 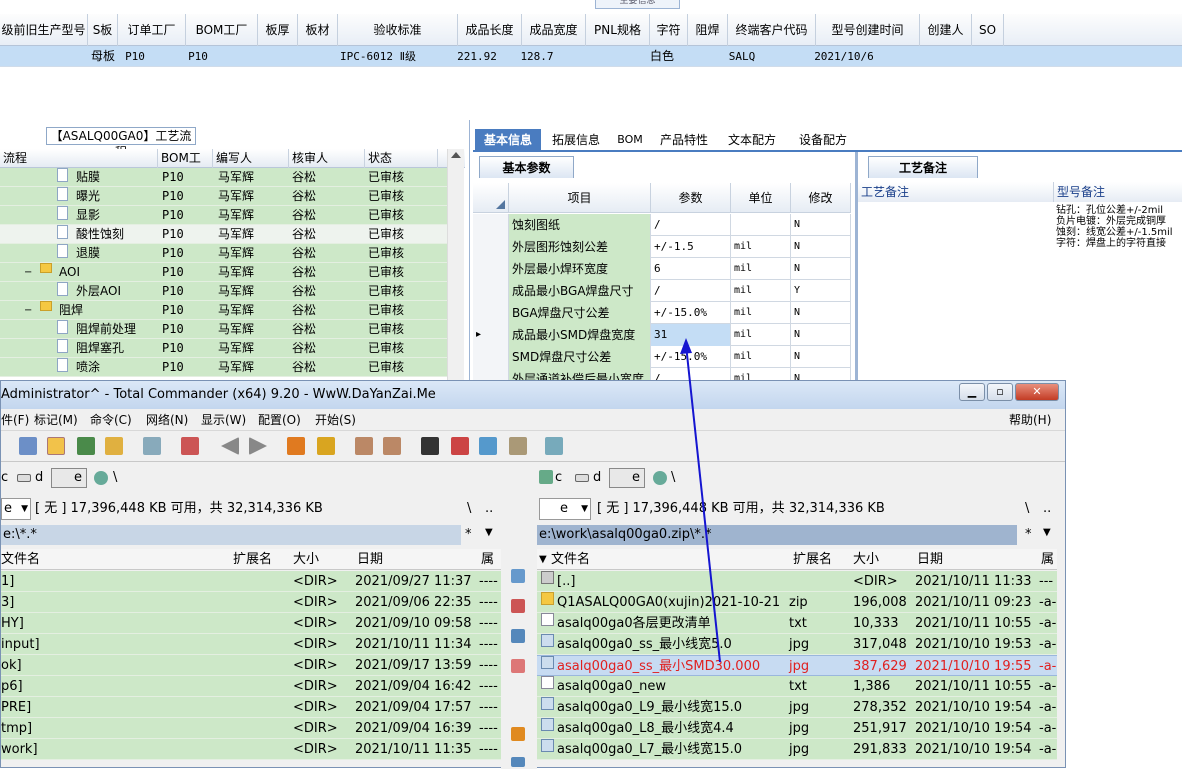 I want to click on flow-row: 阻焊前处理 P10 马军辉 谷松 已审核, so click(x=223, y=329).